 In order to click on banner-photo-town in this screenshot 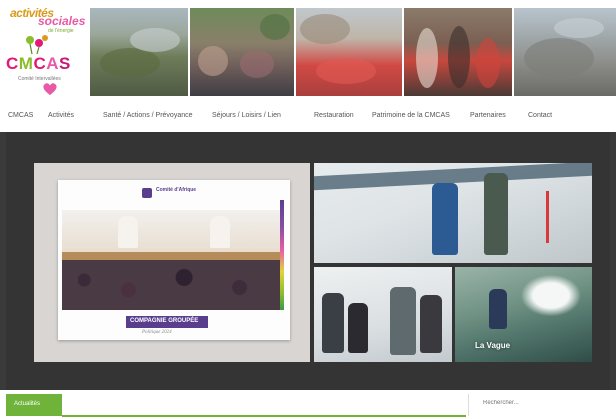, I will do `click(139, 52)`.